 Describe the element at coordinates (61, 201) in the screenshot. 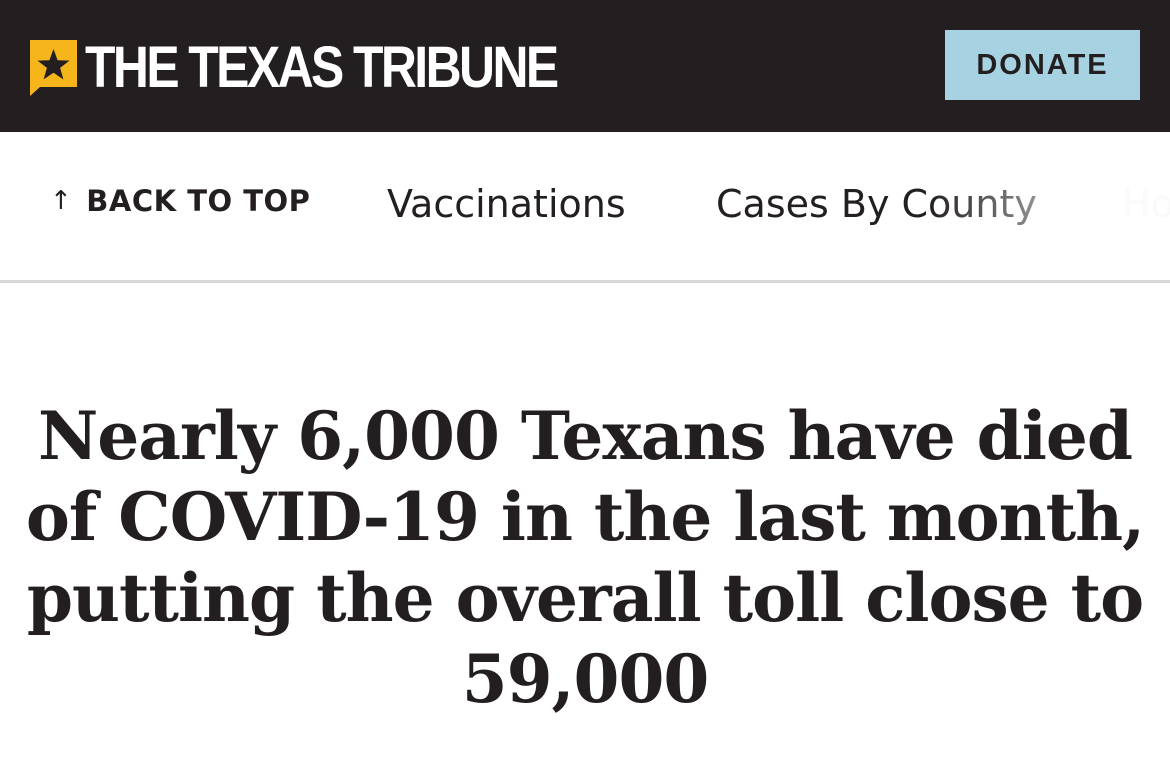

I see `arrow-up-icon: ↑` at that location.